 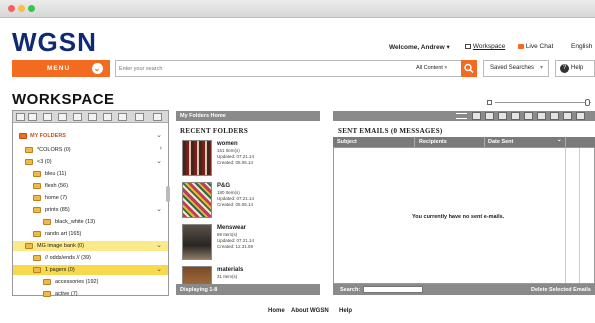 What do you see at coordinates (541, 103) in the screenshot?
I see `zoom-slider` at bounding box center [541, 103].